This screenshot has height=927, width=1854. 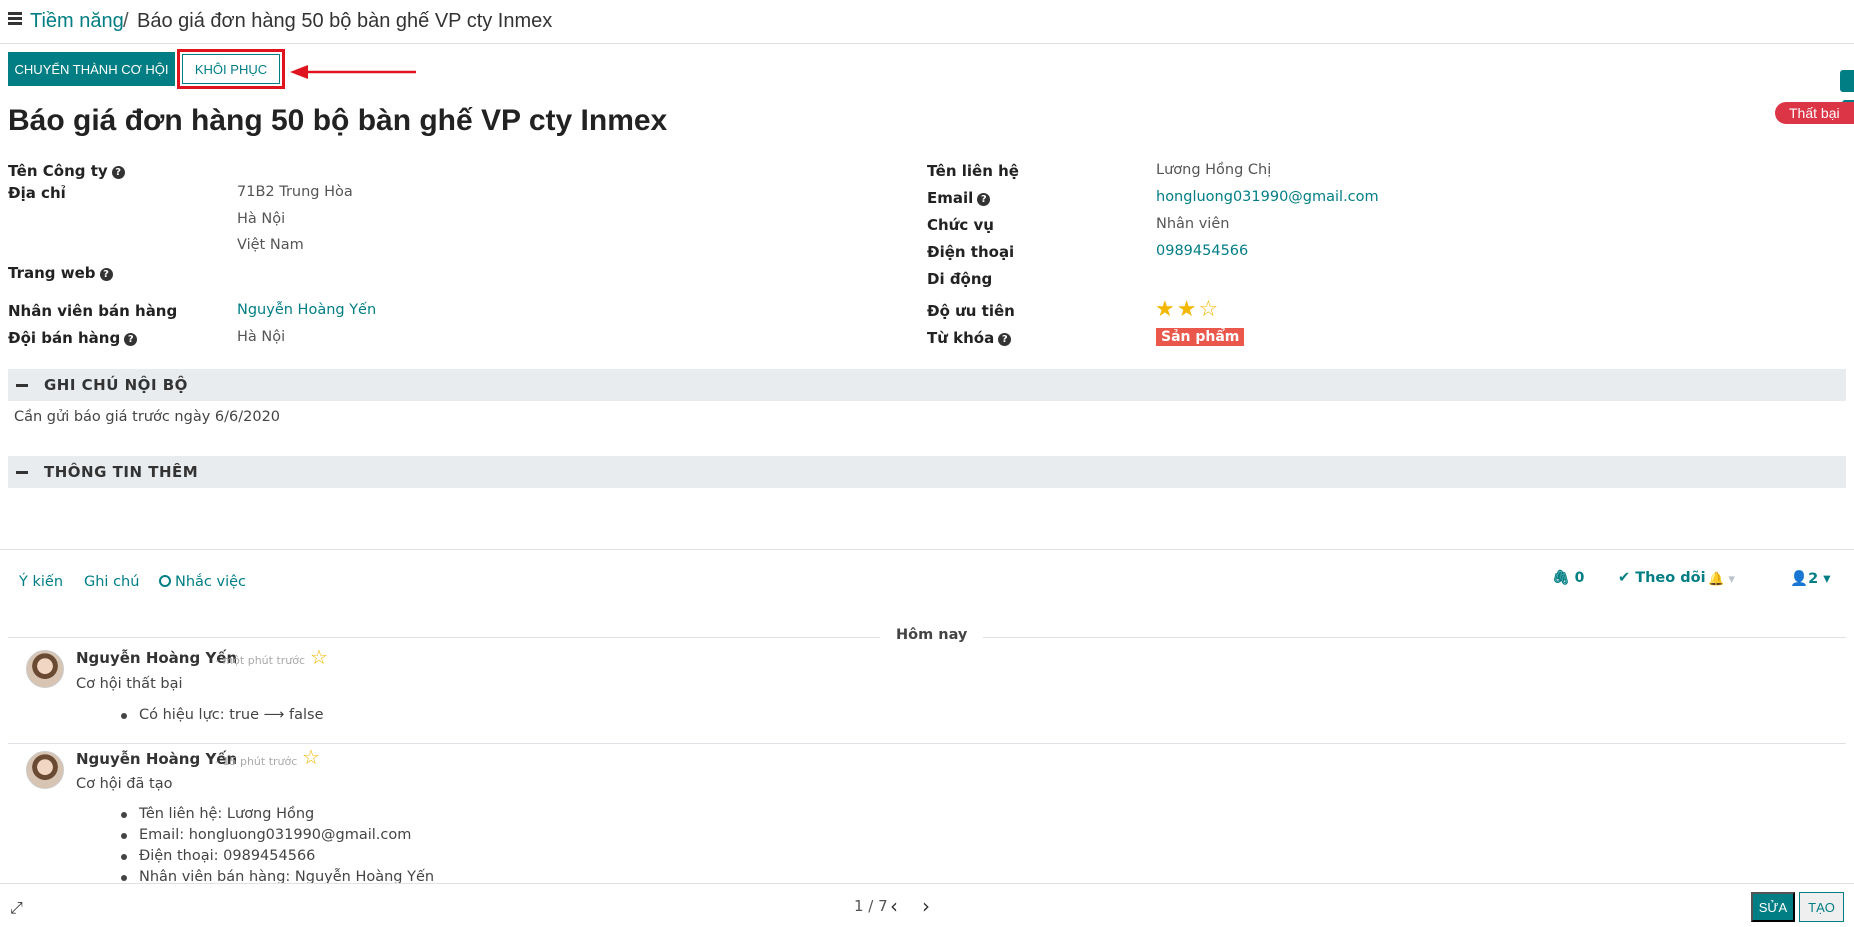 I want to click on message-separator, so click(x=927, y=743).